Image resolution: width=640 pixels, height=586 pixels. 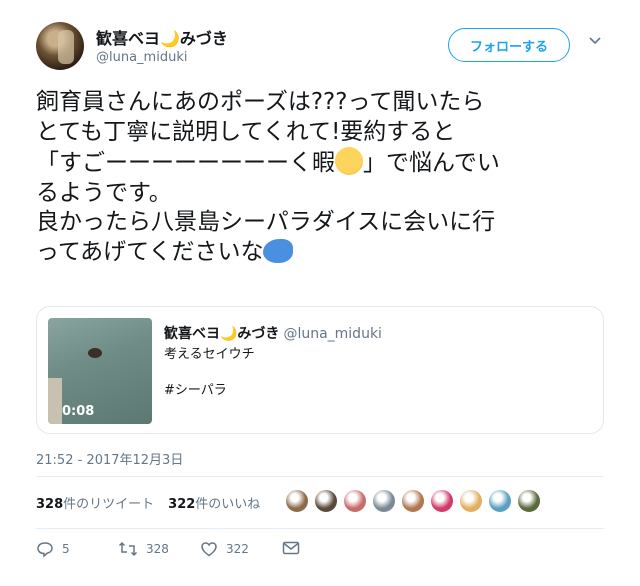 I want to click on thumbnail-wall, so click(x=55, y=401).